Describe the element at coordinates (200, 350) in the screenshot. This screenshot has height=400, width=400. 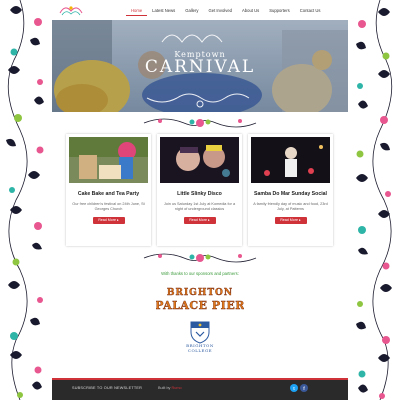
I see `college-line2: COLLEGE` at that location.